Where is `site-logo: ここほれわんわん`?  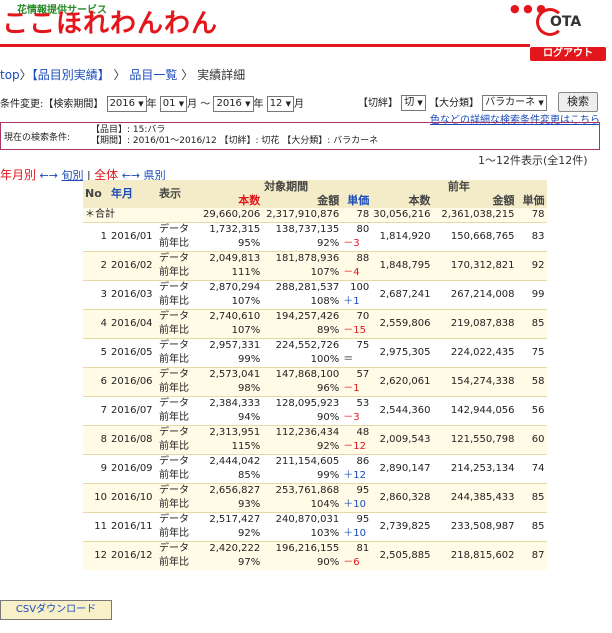 site-logo: ここほれわんわん is located at coordinates (110, 24).